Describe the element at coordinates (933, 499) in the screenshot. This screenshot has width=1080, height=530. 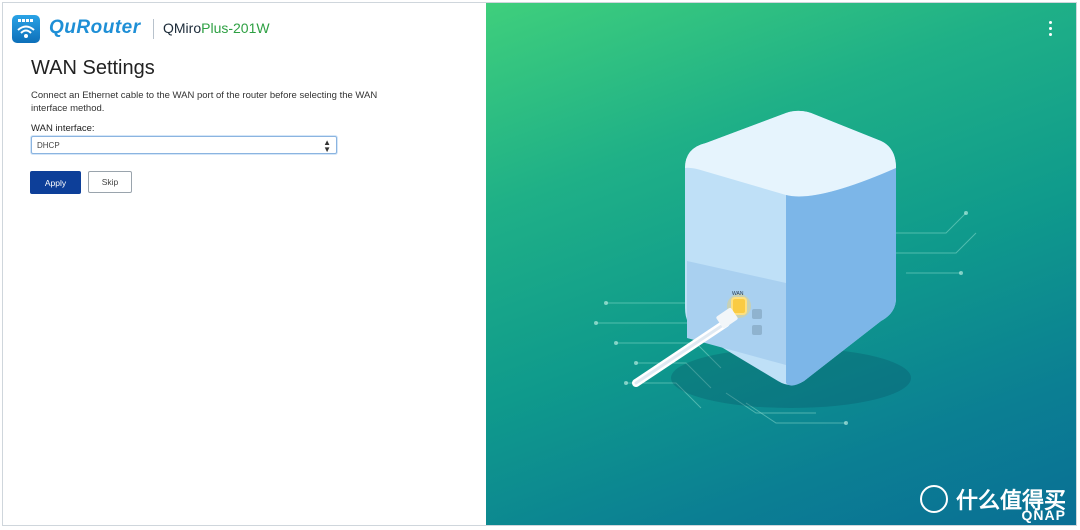
I see `watermark-logo-icon` at that location.